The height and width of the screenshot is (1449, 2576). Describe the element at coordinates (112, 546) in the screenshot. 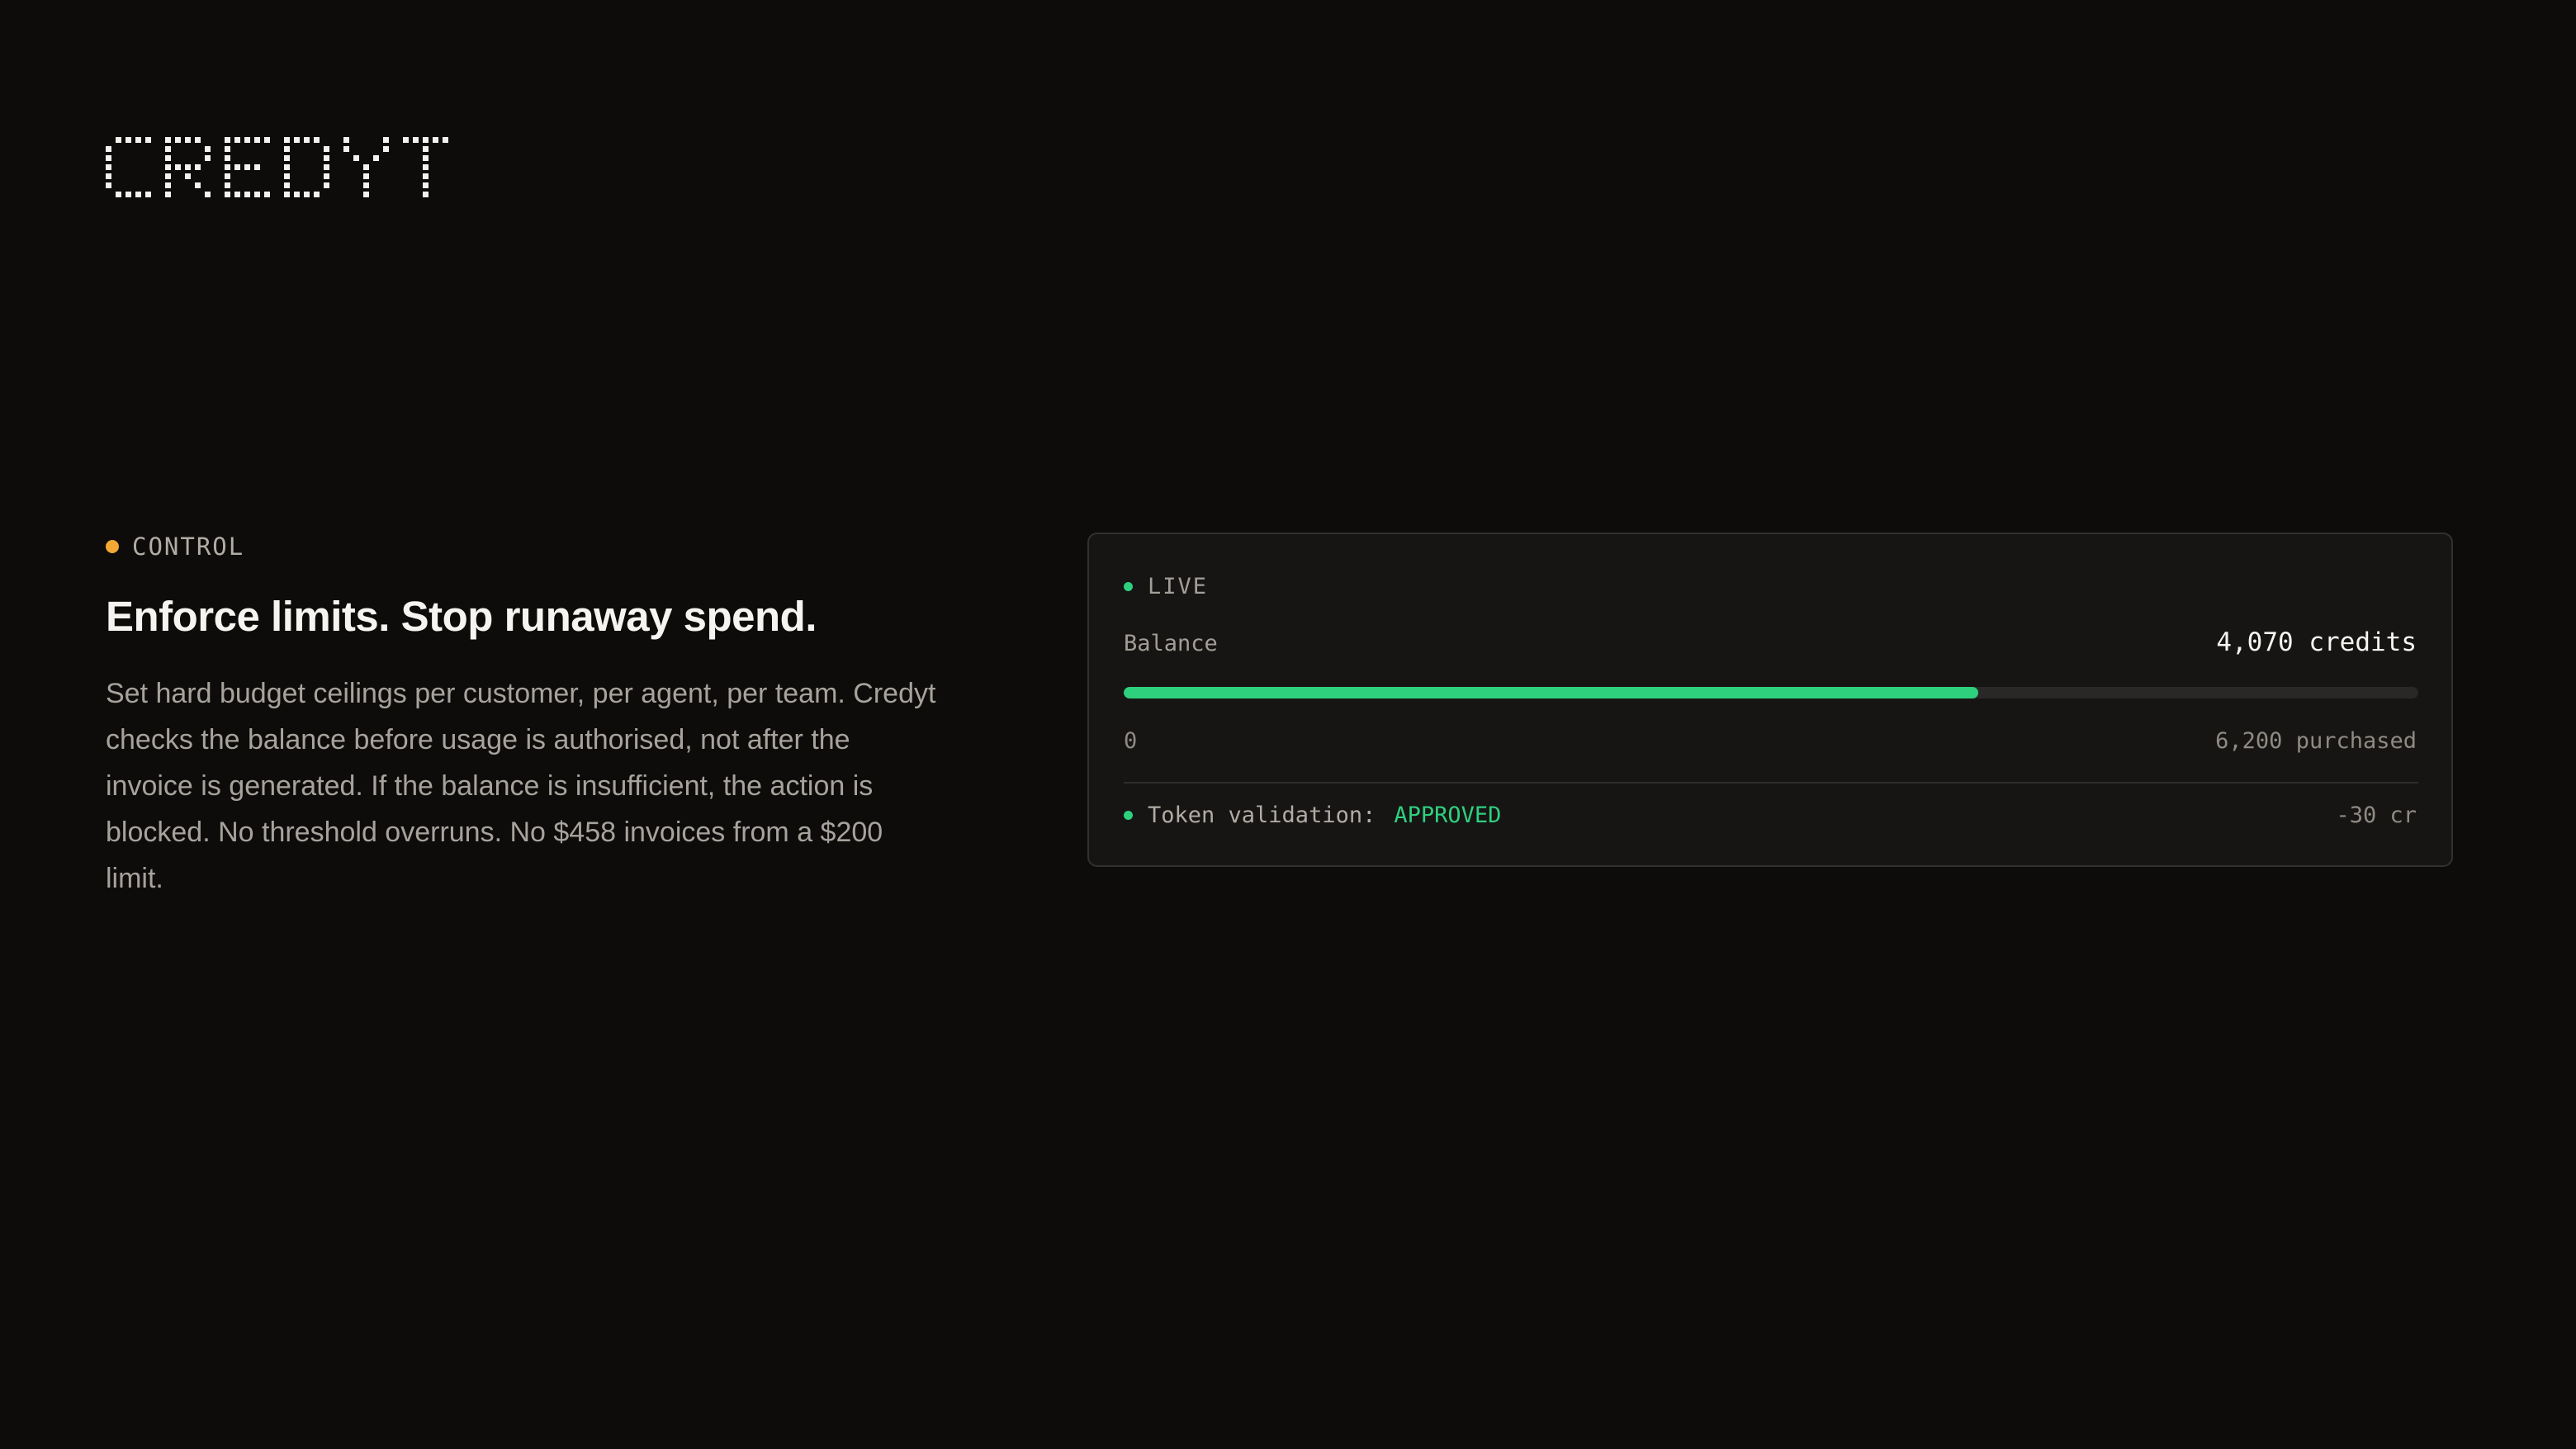

I see `amber-dot-icon` at that location.